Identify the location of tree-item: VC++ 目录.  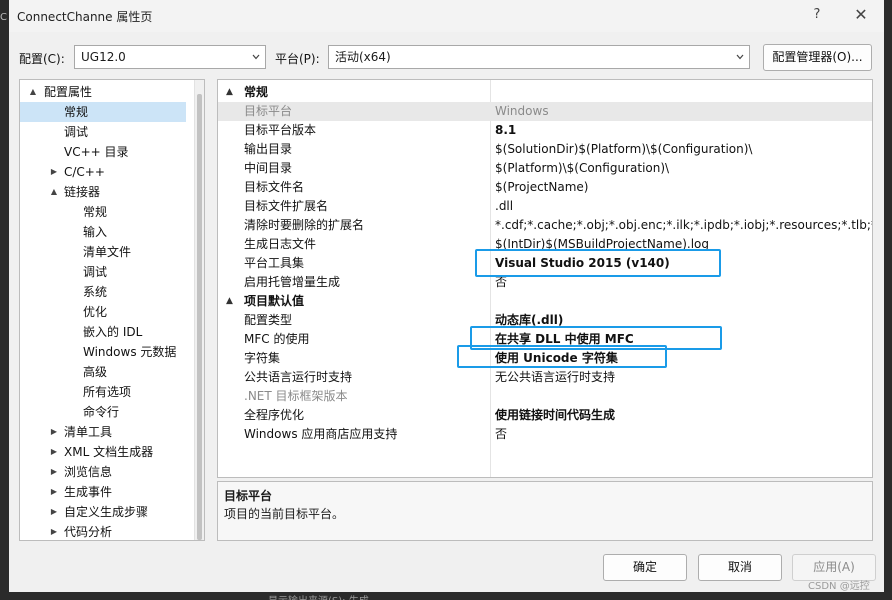
(103, 152).